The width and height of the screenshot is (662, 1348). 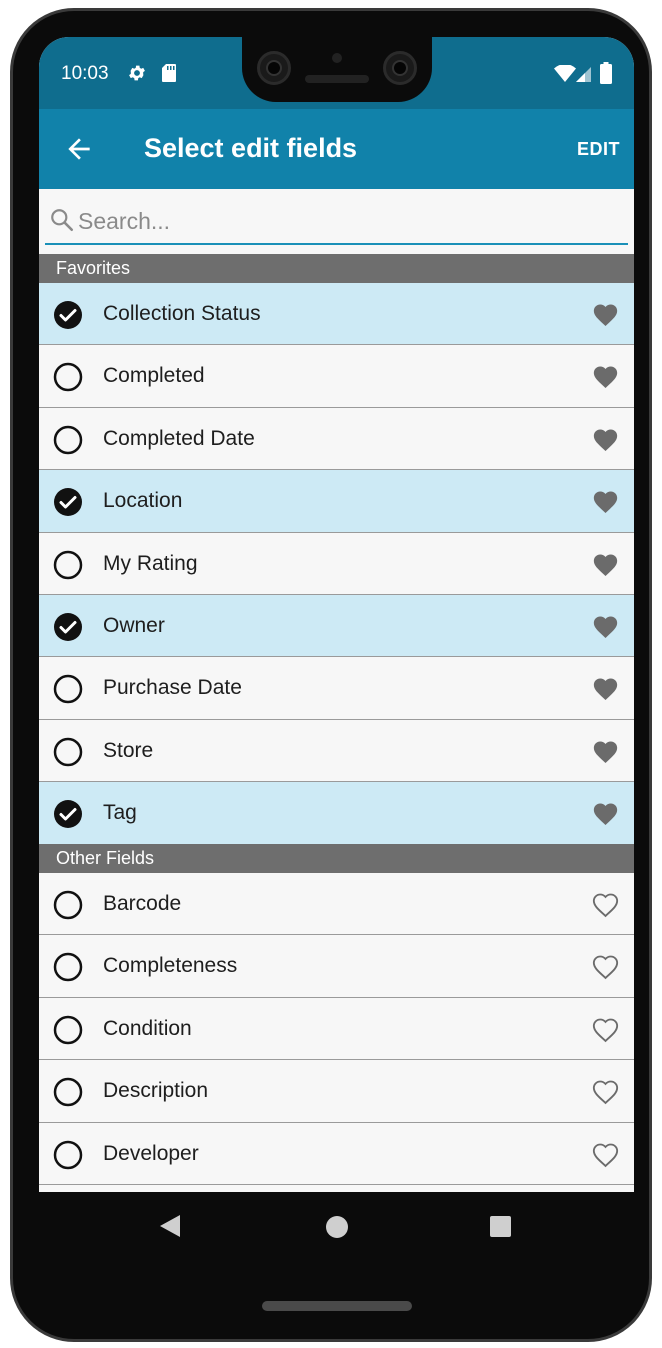 What do you see at coordinates (500, 1226) in the screenshot?
I see `nav-recents-icon` at bounding box center [500, 1226].